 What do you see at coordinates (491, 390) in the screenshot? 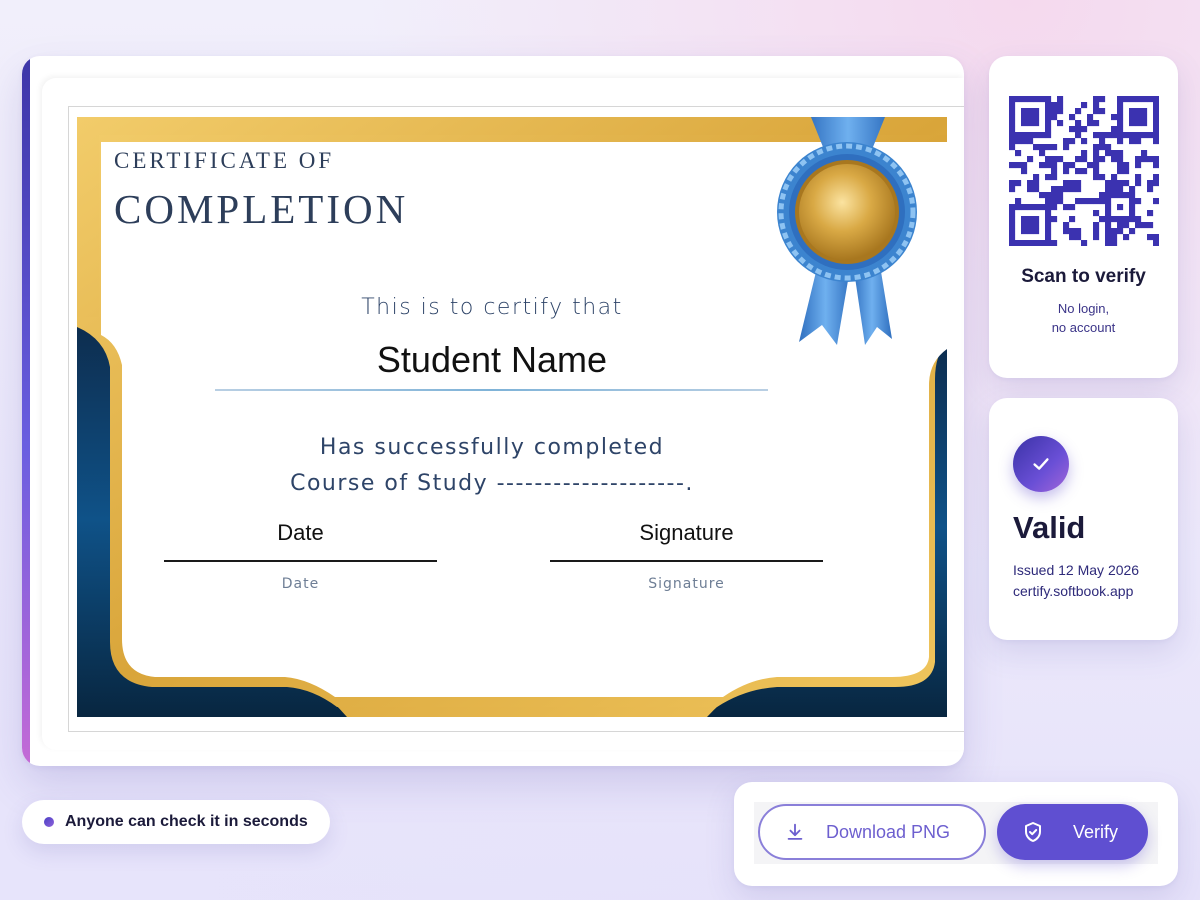
I see `name-underline` at bounding box center [491, 390].